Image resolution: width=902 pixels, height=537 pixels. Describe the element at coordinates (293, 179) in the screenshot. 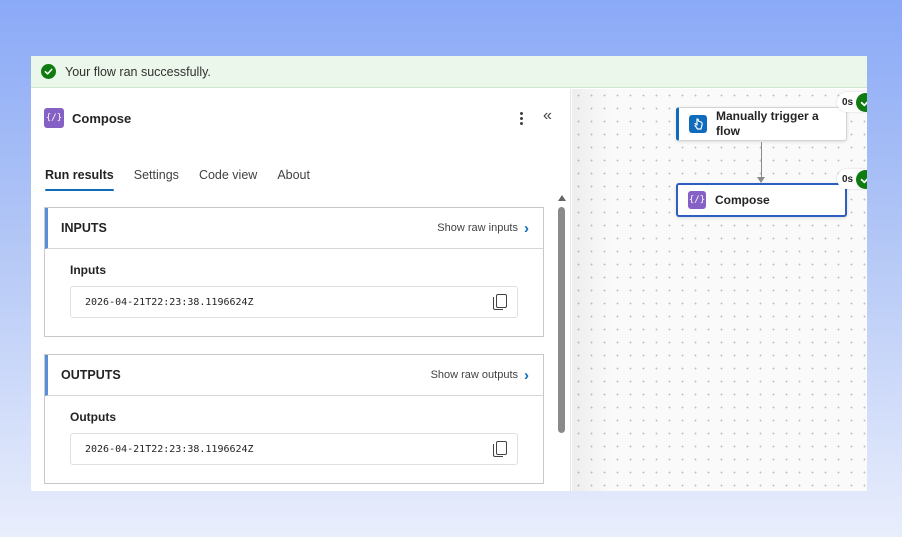

I see `tab-about: About` at that location.